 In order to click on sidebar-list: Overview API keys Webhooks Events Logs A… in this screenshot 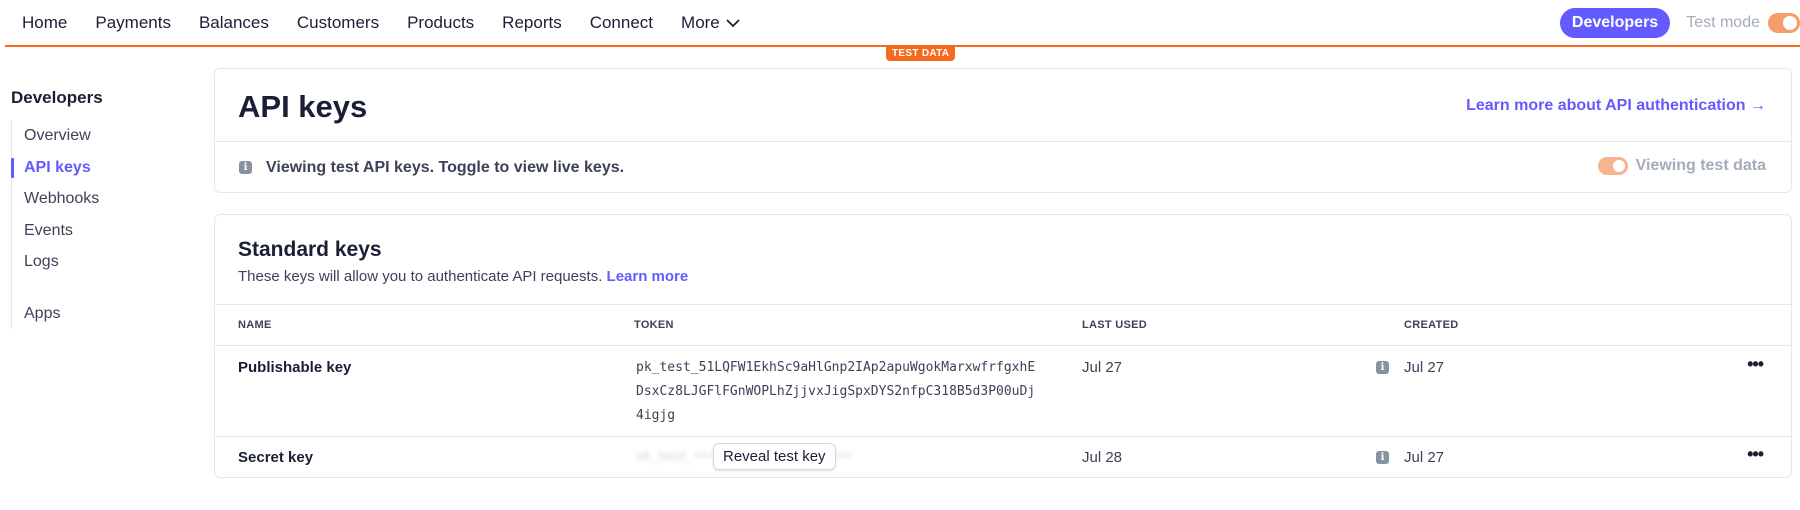, I will do `click(101, 224)`.